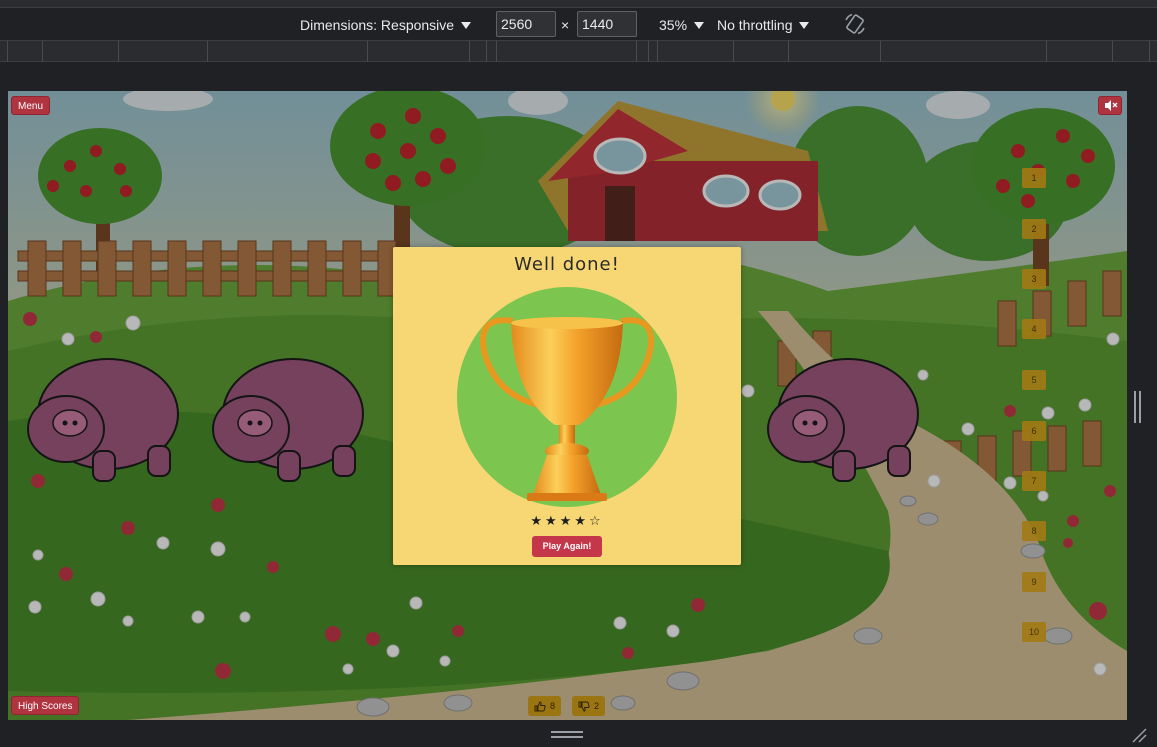 The image size is (1157, 747). What do you see at coordinates (567, 546) in the screenshot?
I see `play-again-button: Play Again!` at bounding box center [567, 546].